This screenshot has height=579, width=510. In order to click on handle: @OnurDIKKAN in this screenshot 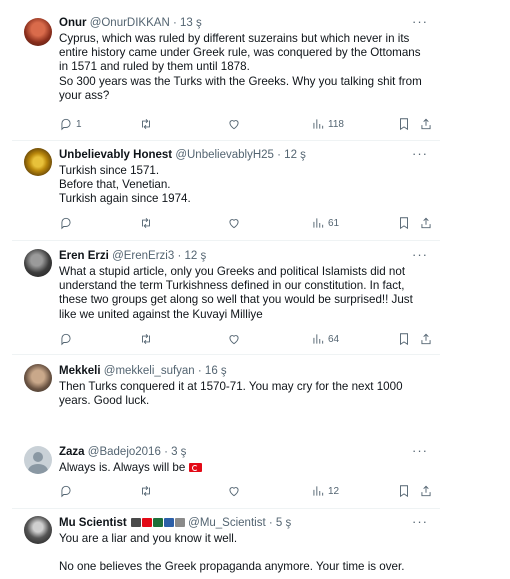, I will do `click(130, 23)`.